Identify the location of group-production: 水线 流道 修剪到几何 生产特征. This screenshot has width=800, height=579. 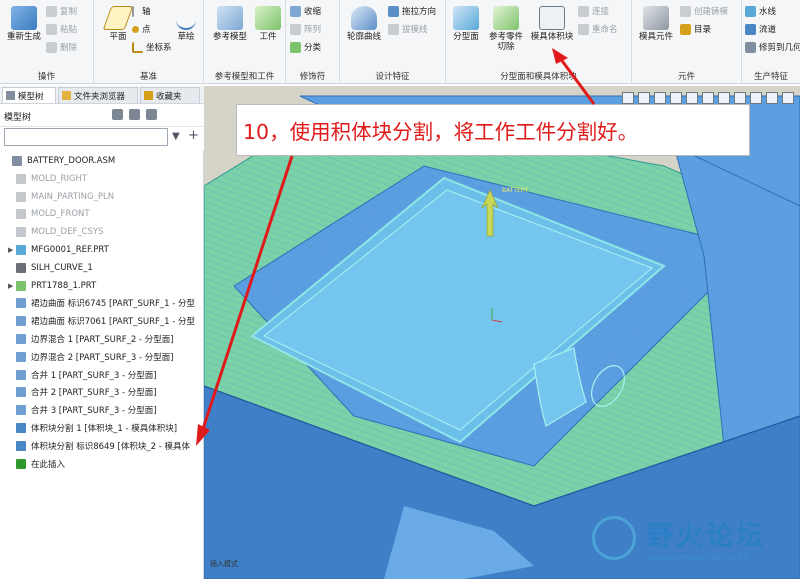
(771, 42).